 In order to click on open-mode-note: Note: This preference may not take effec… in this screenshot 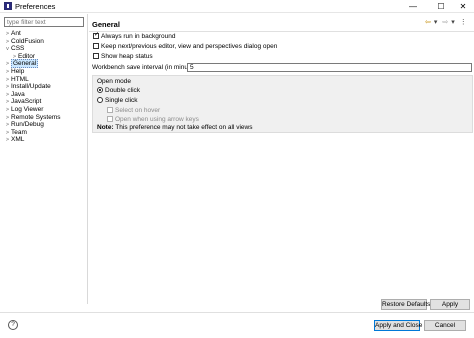, I will do `click(174, 127)`.